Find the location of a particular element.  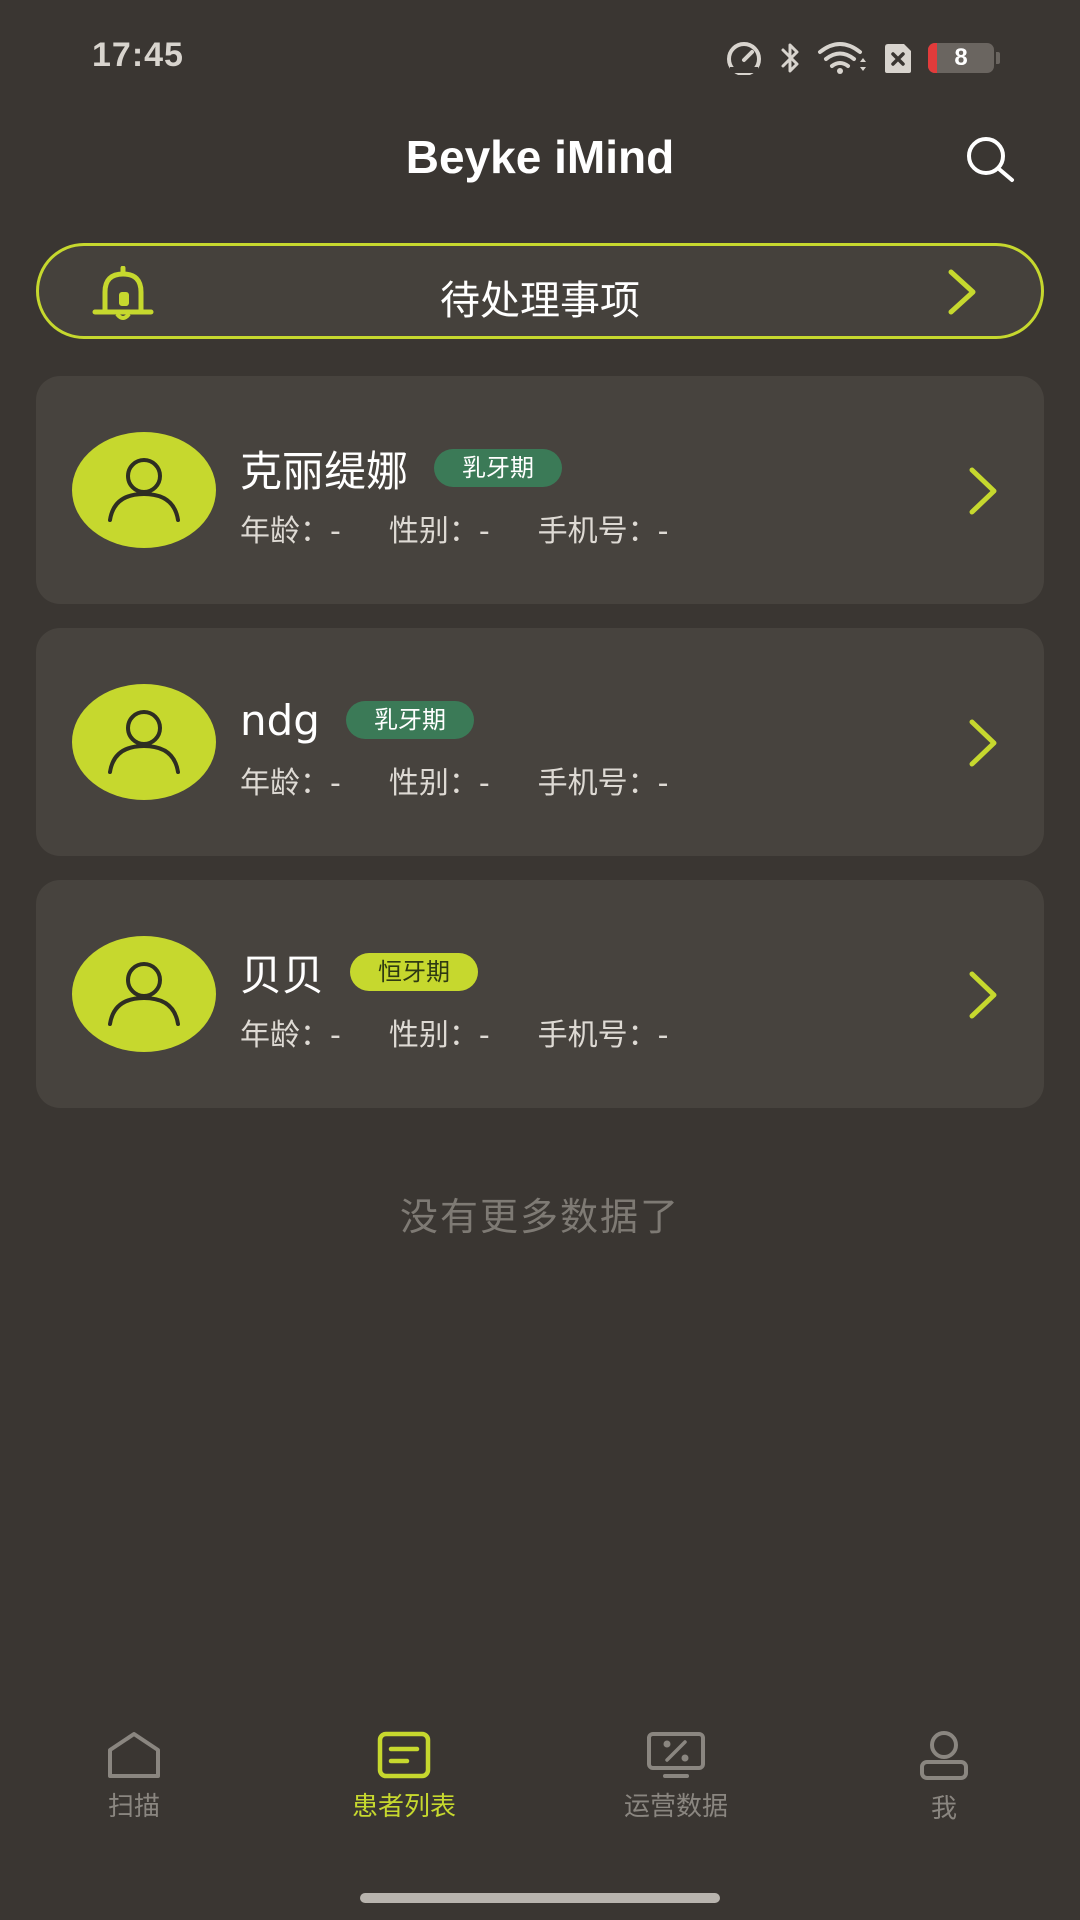

home-icon is located at coordinates (134, 1755).